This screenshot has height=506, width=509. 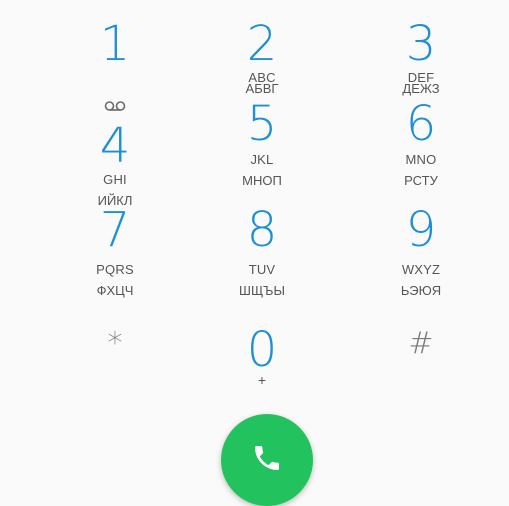 I want to click on key-5: АБВГ 5 JKL МНОП, so click(x=262, y=135).